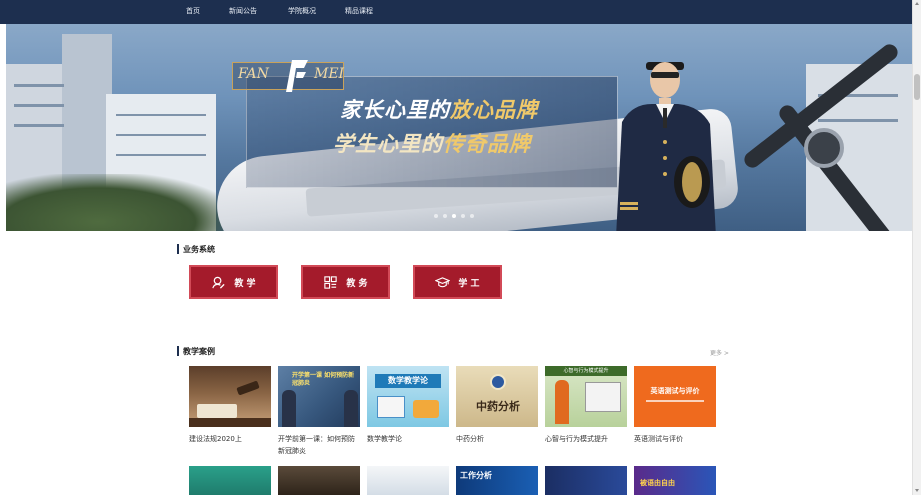 This screenshot has height=495, width=921. Describe the element at coordinates (243, 11) in the screenshot. I see `nav-item-news: 新闻公告` at that location.